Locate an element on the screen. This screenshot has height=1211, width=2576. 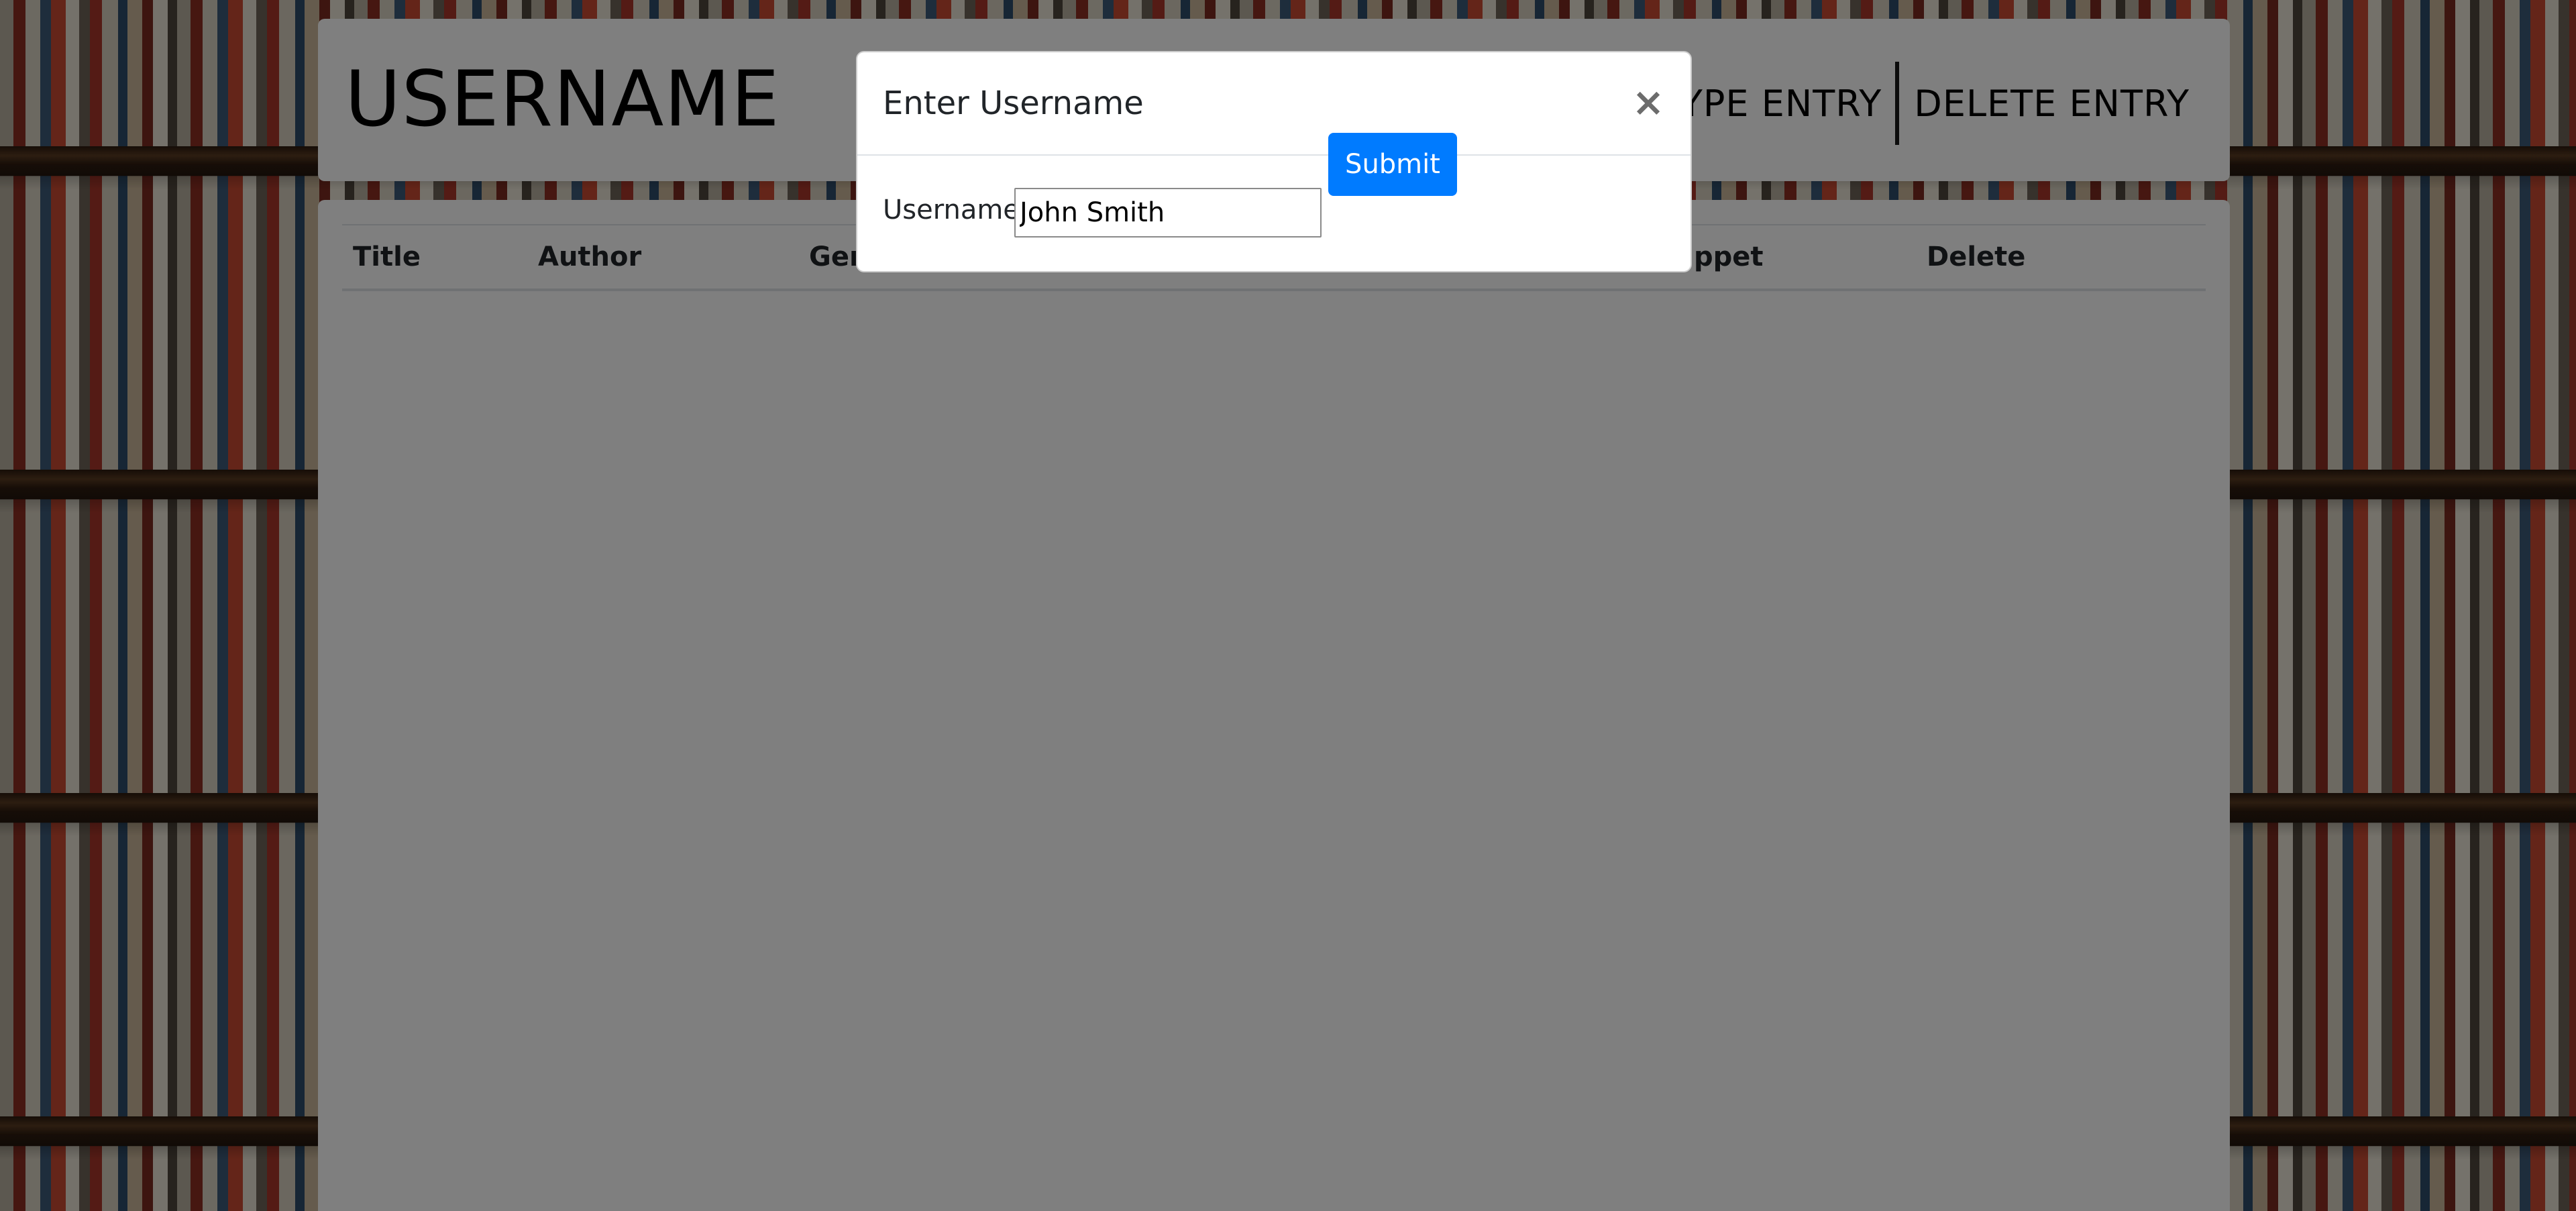
username-label: Username: is located at coordinates (956, 210).